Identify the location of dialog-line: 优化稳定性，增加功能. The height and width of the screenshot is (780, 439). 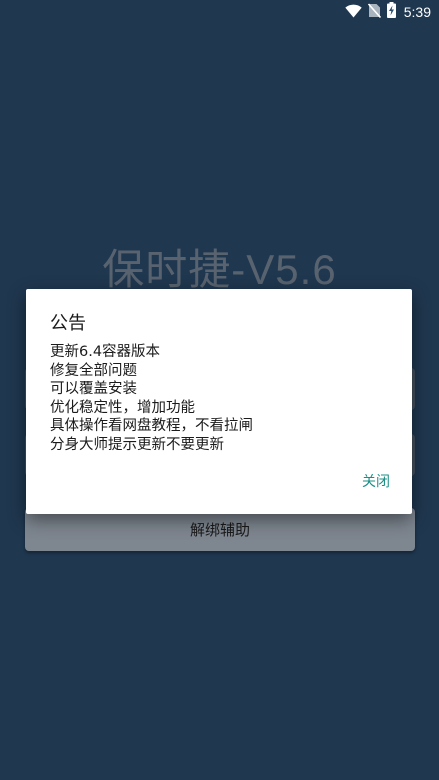
(122, 407).